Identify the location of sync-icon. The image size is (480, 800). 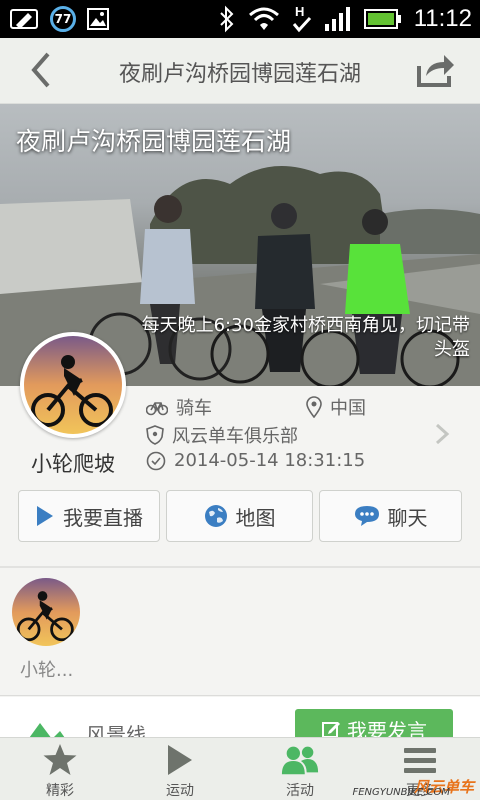
(24, 19).